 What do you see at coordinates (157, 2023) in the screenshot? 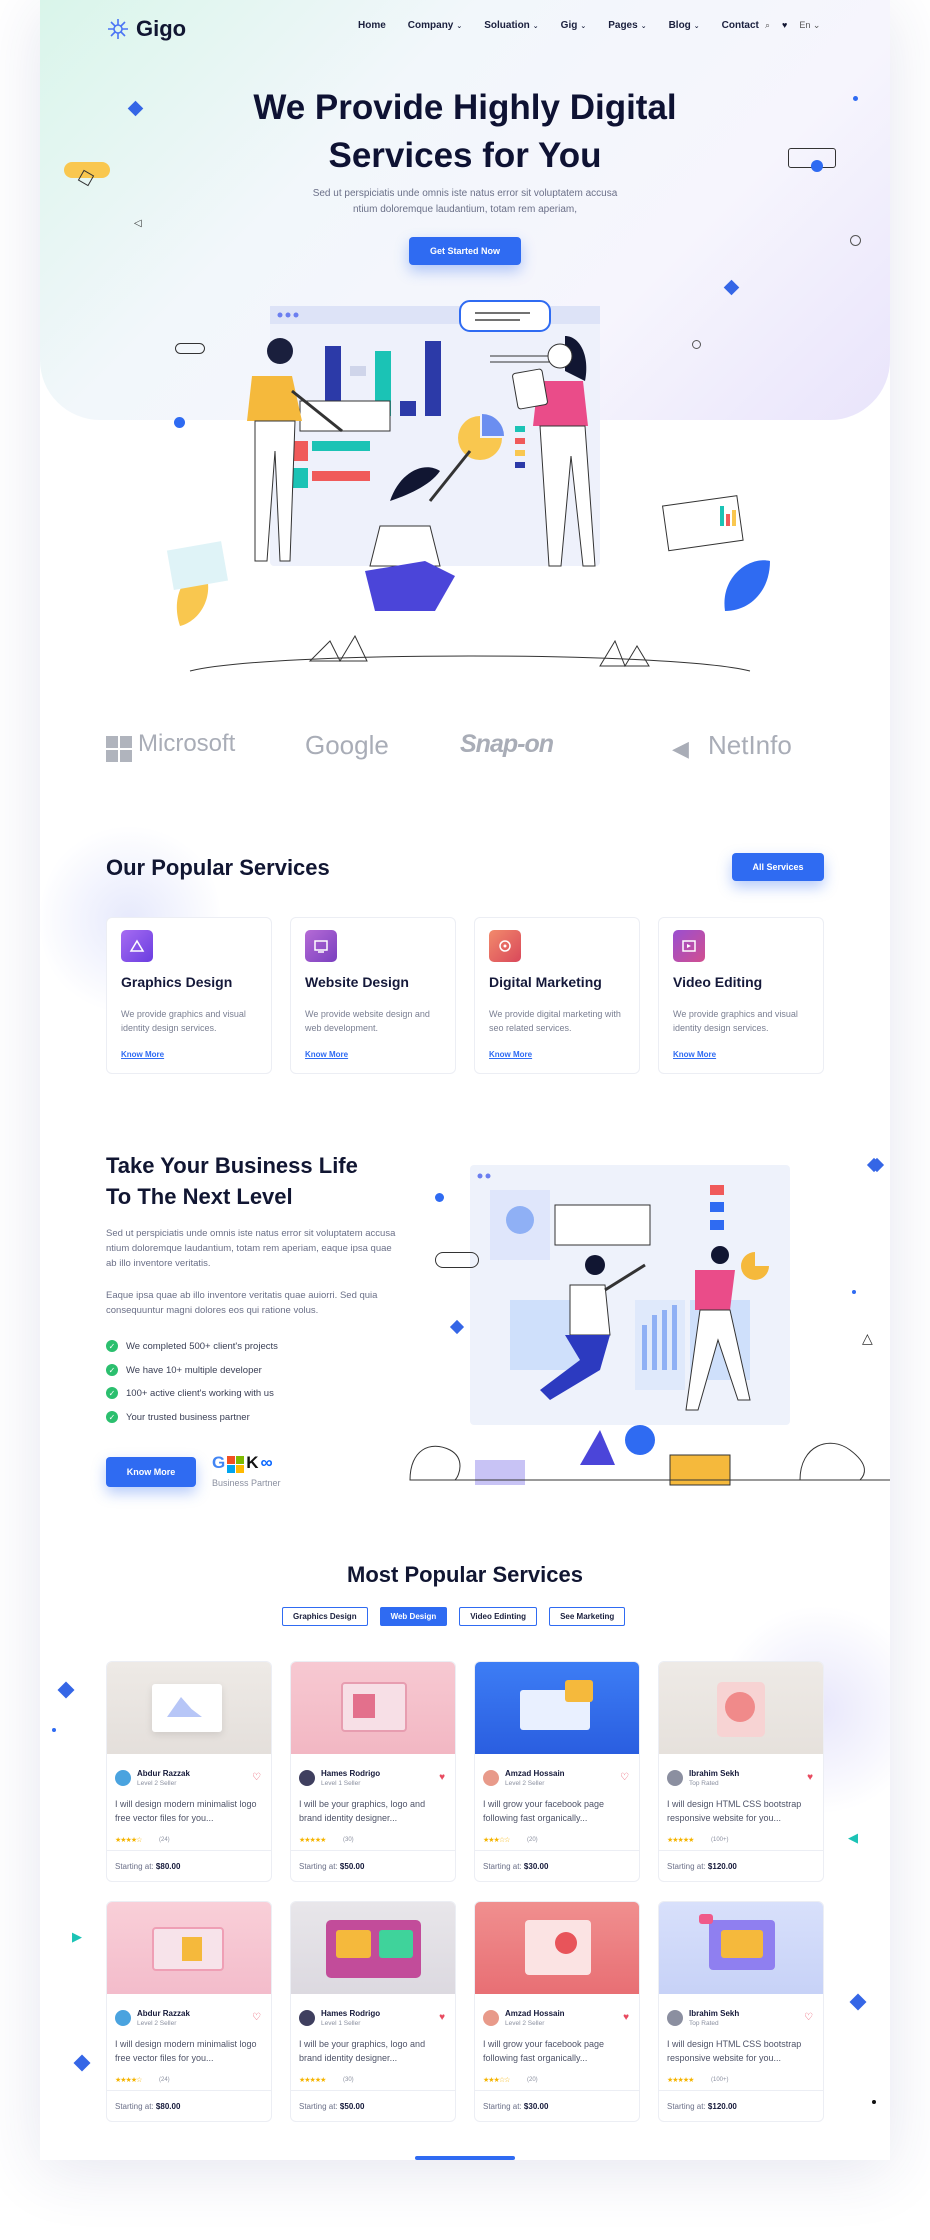
I see `seller-level: Level 2 Seller` at bounding box center [157, 2023].